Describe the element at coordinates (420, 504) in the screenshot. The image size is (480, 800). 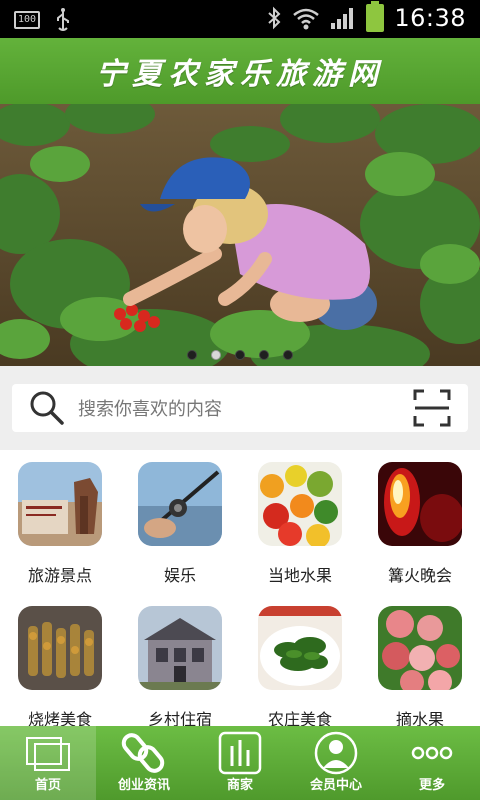
I see `bonfire-icon` at that location.